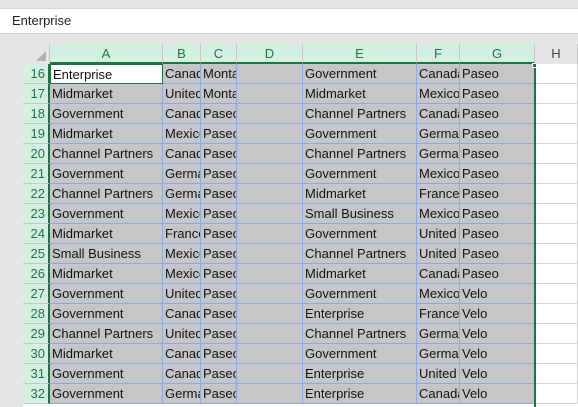  I want to click on row-header: 32, so click(36, 394).